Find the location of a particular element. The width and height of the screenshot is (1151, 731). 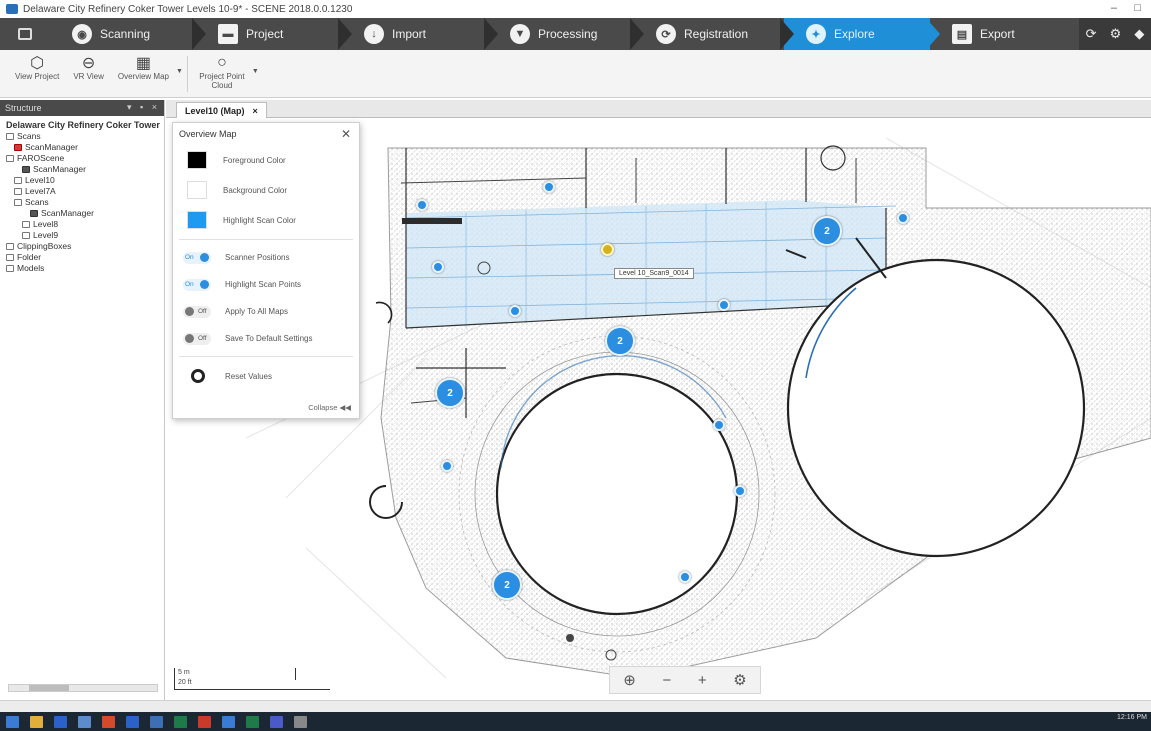

overview-map-dropdown-icon: ▼ is located at coordinates (179, 71).